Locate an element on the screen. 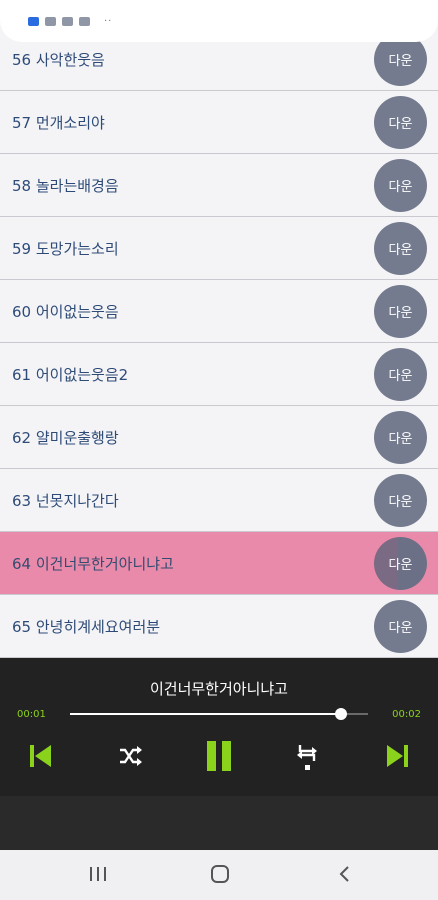 This screenshot has width=438, height=900. repeat-one-icon is located at coordinates (307, 756).